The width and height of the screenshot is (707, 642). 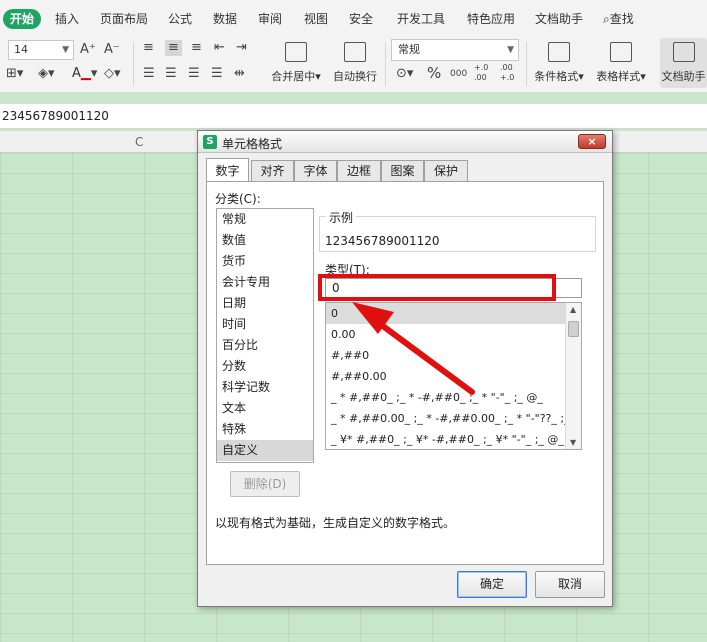 What do you see at coordinates (265, 345) in the screenshot?
I see `category-item: 百分比` at bounding box center [265, 345].